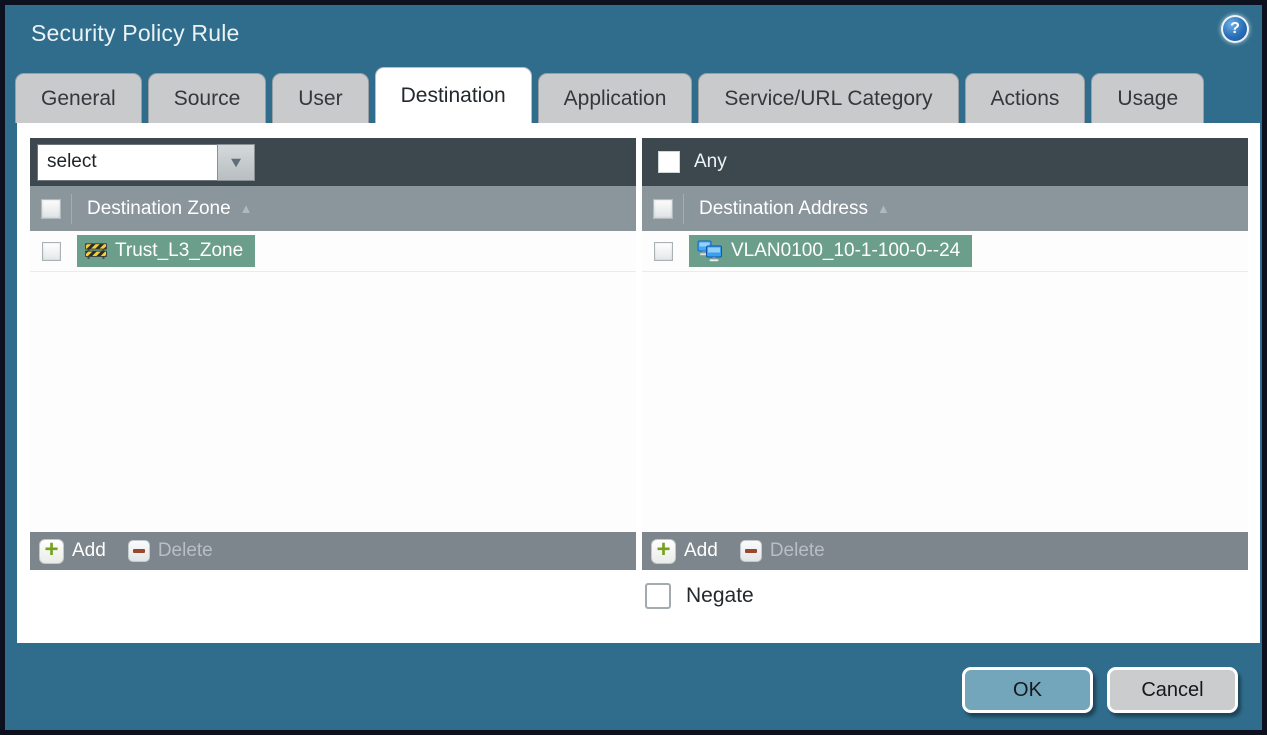 Image resolution: width=1267 pixels, height=735 pixels. Describe the element at coordinates (333, 251) in the screenshot. I see `table-row: Trust_L3_Zone` at that location.